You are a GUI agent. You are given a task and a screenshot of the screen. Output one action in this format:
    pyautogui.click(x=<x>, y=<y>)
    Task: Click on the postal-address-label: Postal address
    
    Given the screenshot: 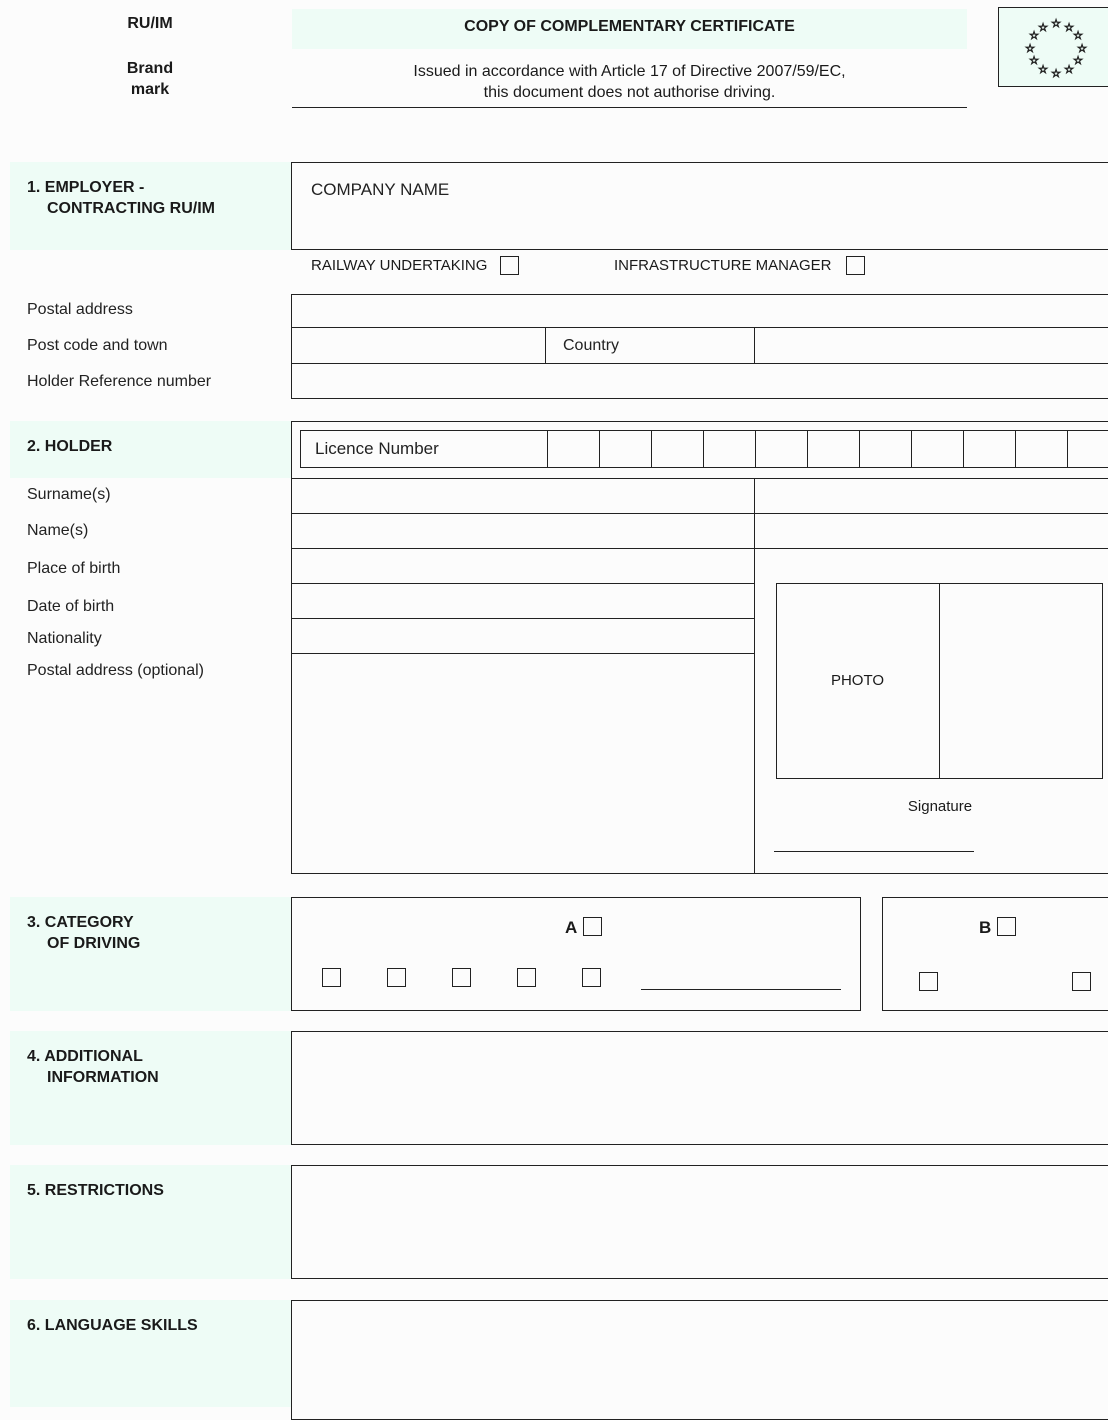 What is the action you would take?
    pyautogui.click(x=80, y=309)
    